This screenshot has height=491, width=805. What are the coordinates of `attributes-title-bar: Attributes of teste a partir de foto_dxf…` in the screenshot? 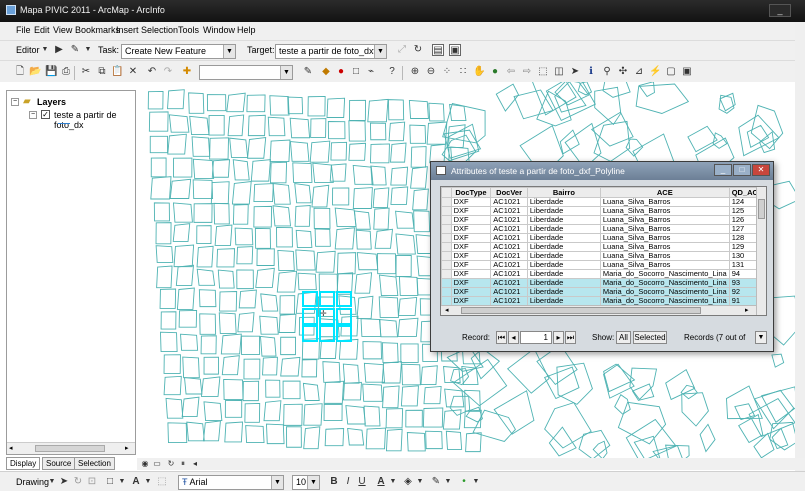 It's located at (602, 171).